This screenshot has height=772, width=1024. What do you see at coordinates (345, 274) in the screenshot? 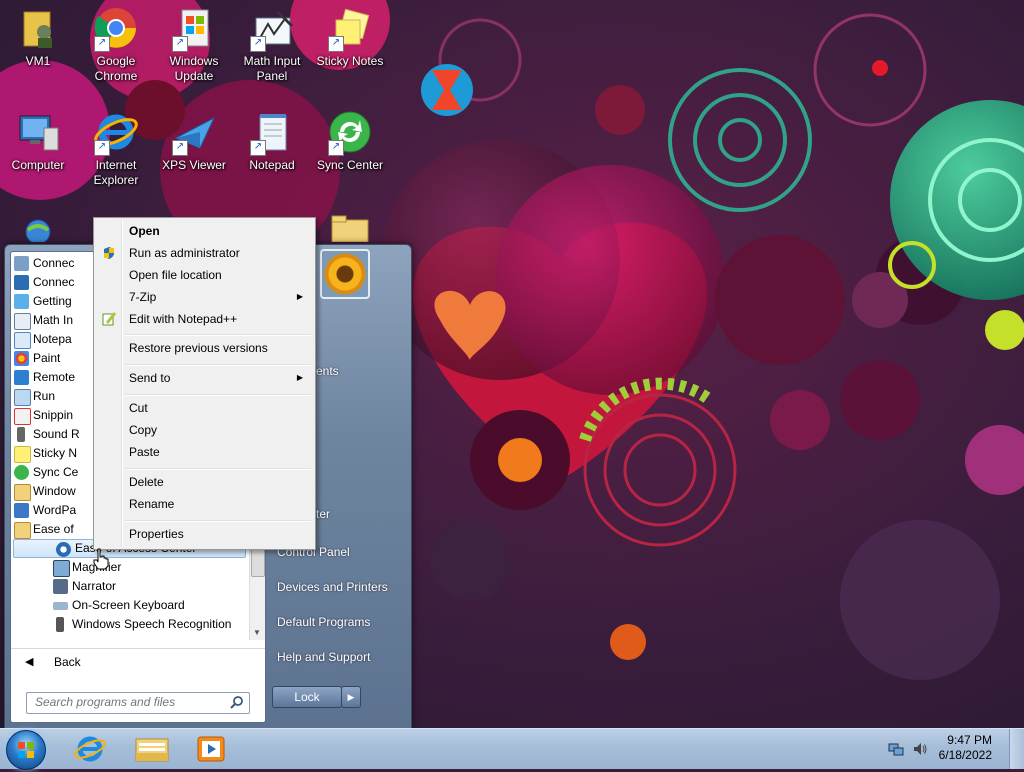
I see `user-picture-avatar` at bounding box center [345, 274].